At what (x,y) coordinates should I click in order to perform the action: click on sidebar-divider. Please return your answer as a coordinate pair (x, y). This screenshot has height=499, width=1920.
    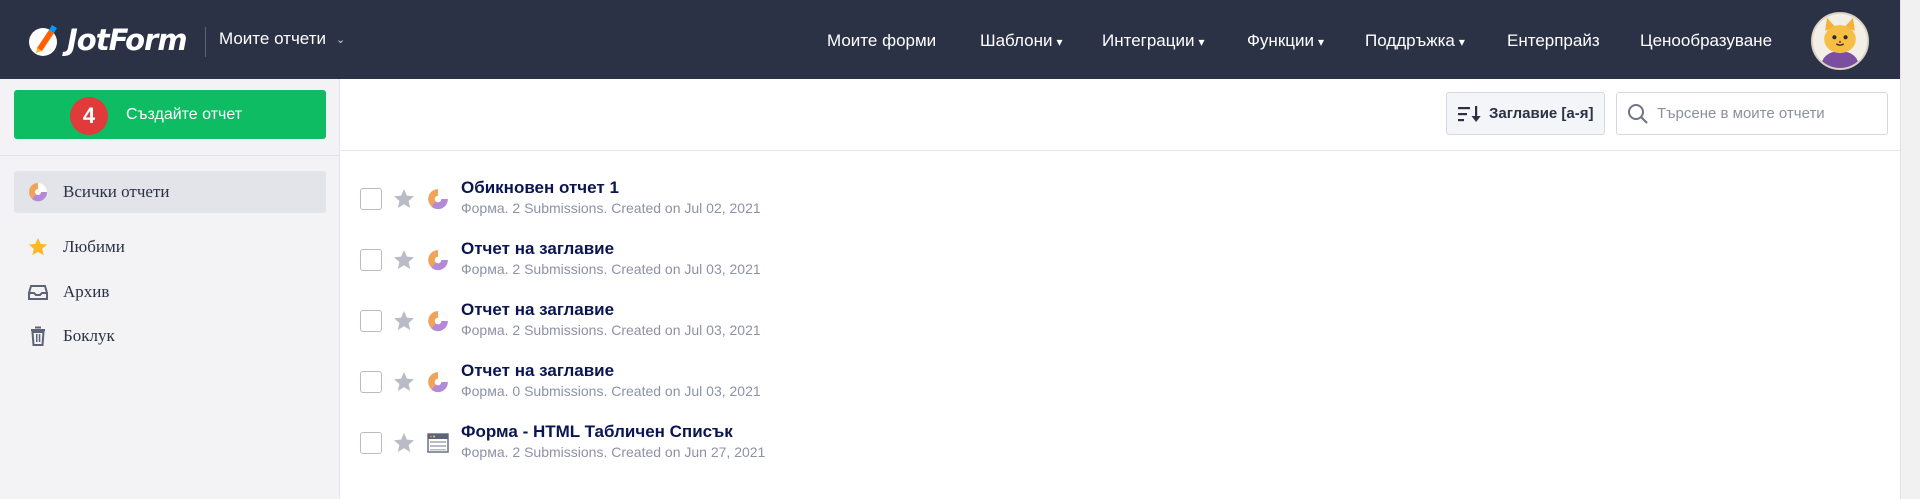
    Looking at the image, I should click on (170, 155).